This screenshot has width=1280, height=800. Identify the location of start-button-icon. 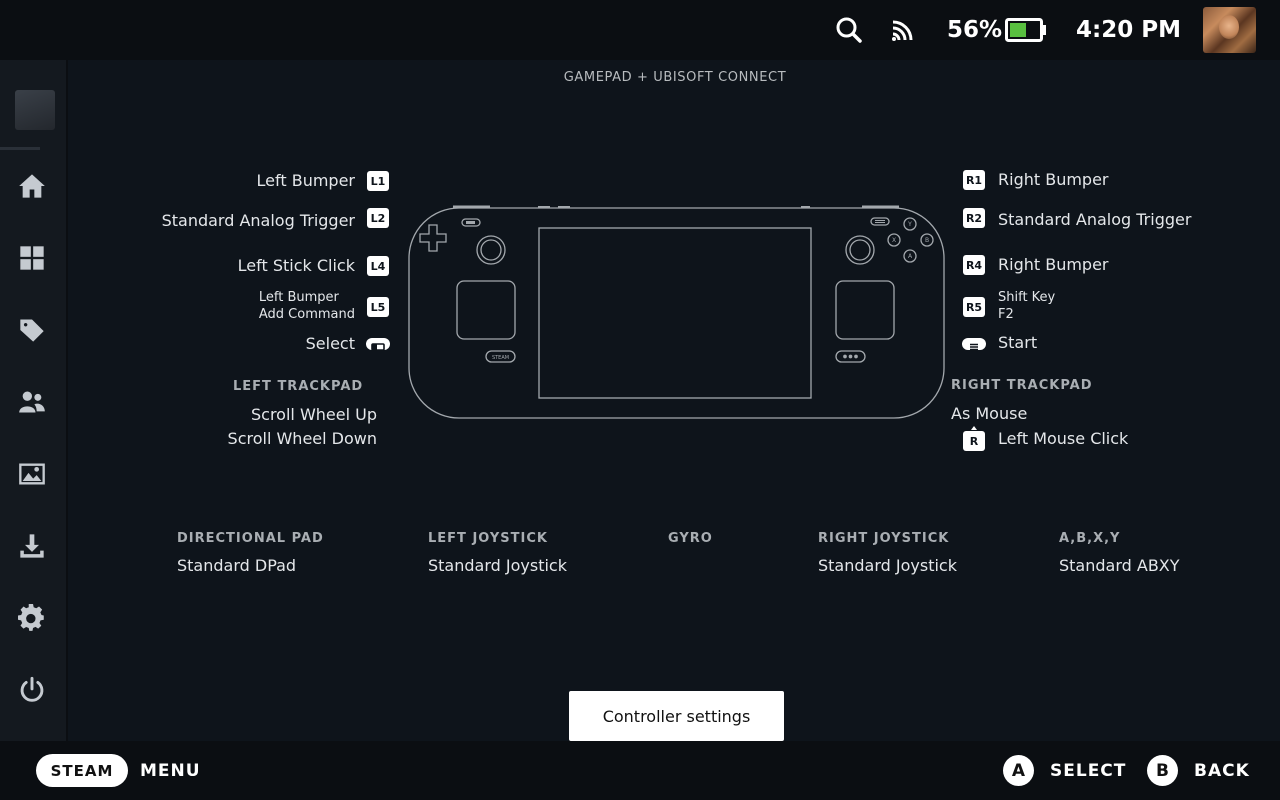
(974, 344).